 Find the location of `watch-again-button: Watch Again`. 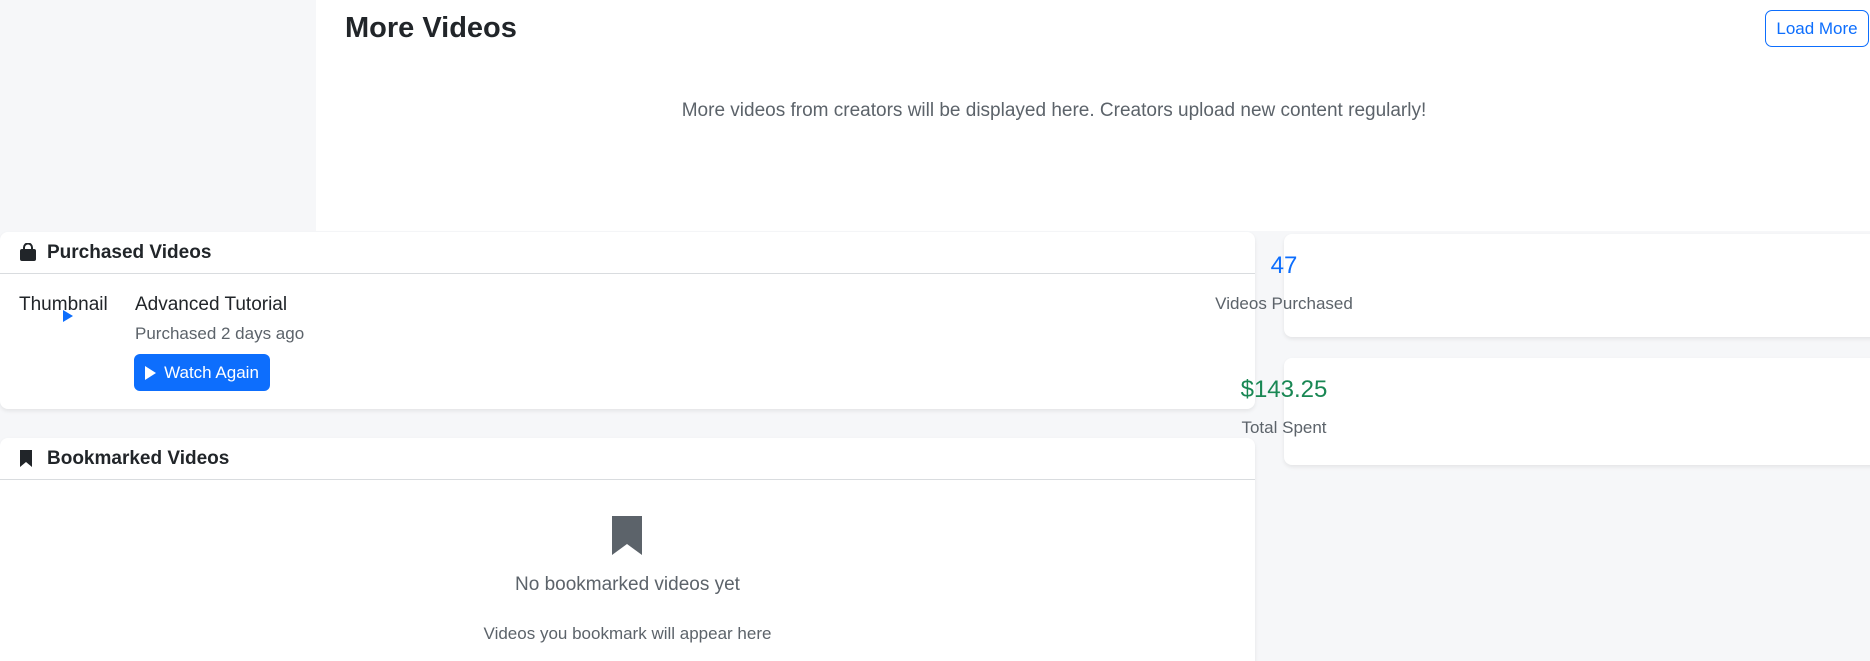

watch-again-button: Watch Again is located at coordinates (202, 372).